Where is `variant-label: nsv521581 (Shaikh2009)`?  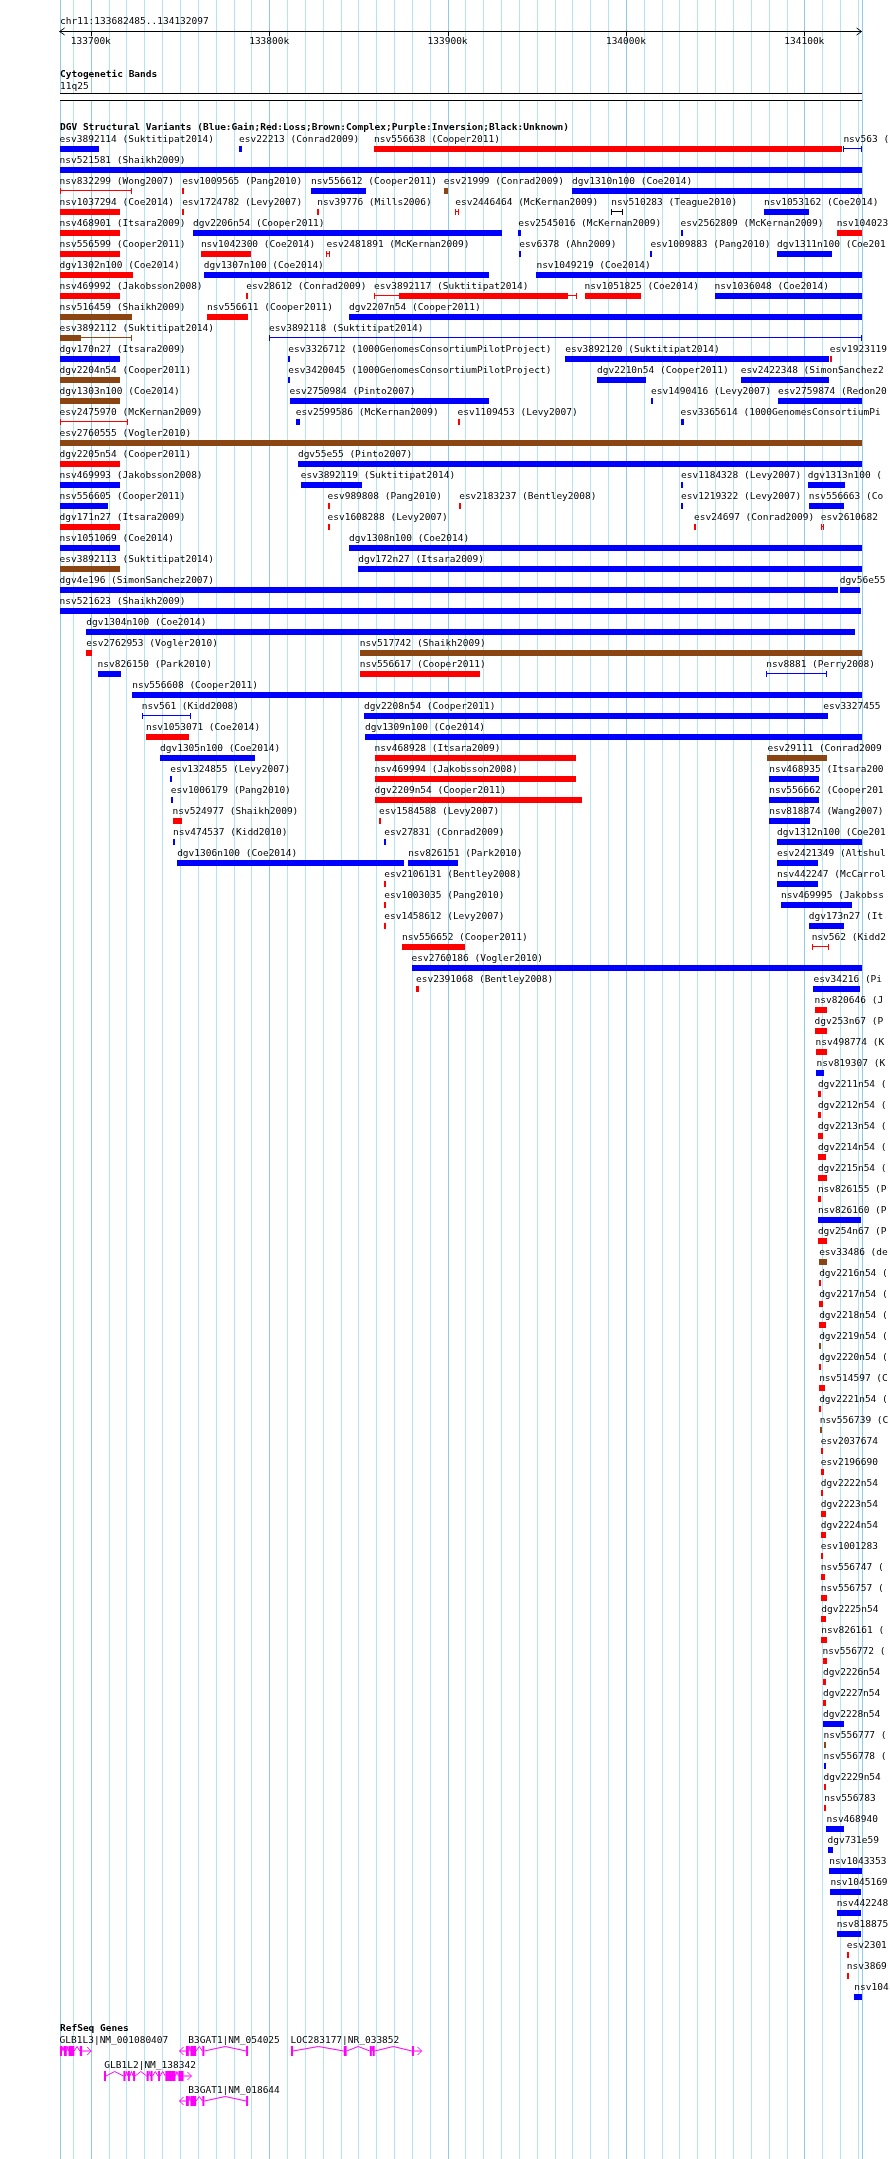
variant-label: nsv521581 (Shaikh2009) is located at coordinates (122, 159).